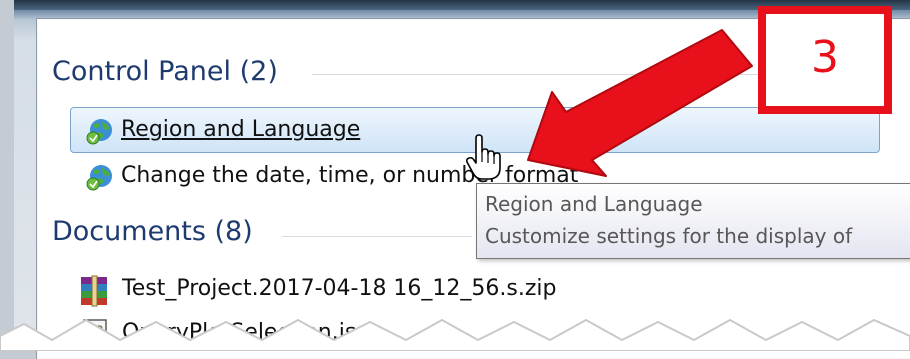  I want to click on tooltip-title: Region and Language, so click(594, 204).